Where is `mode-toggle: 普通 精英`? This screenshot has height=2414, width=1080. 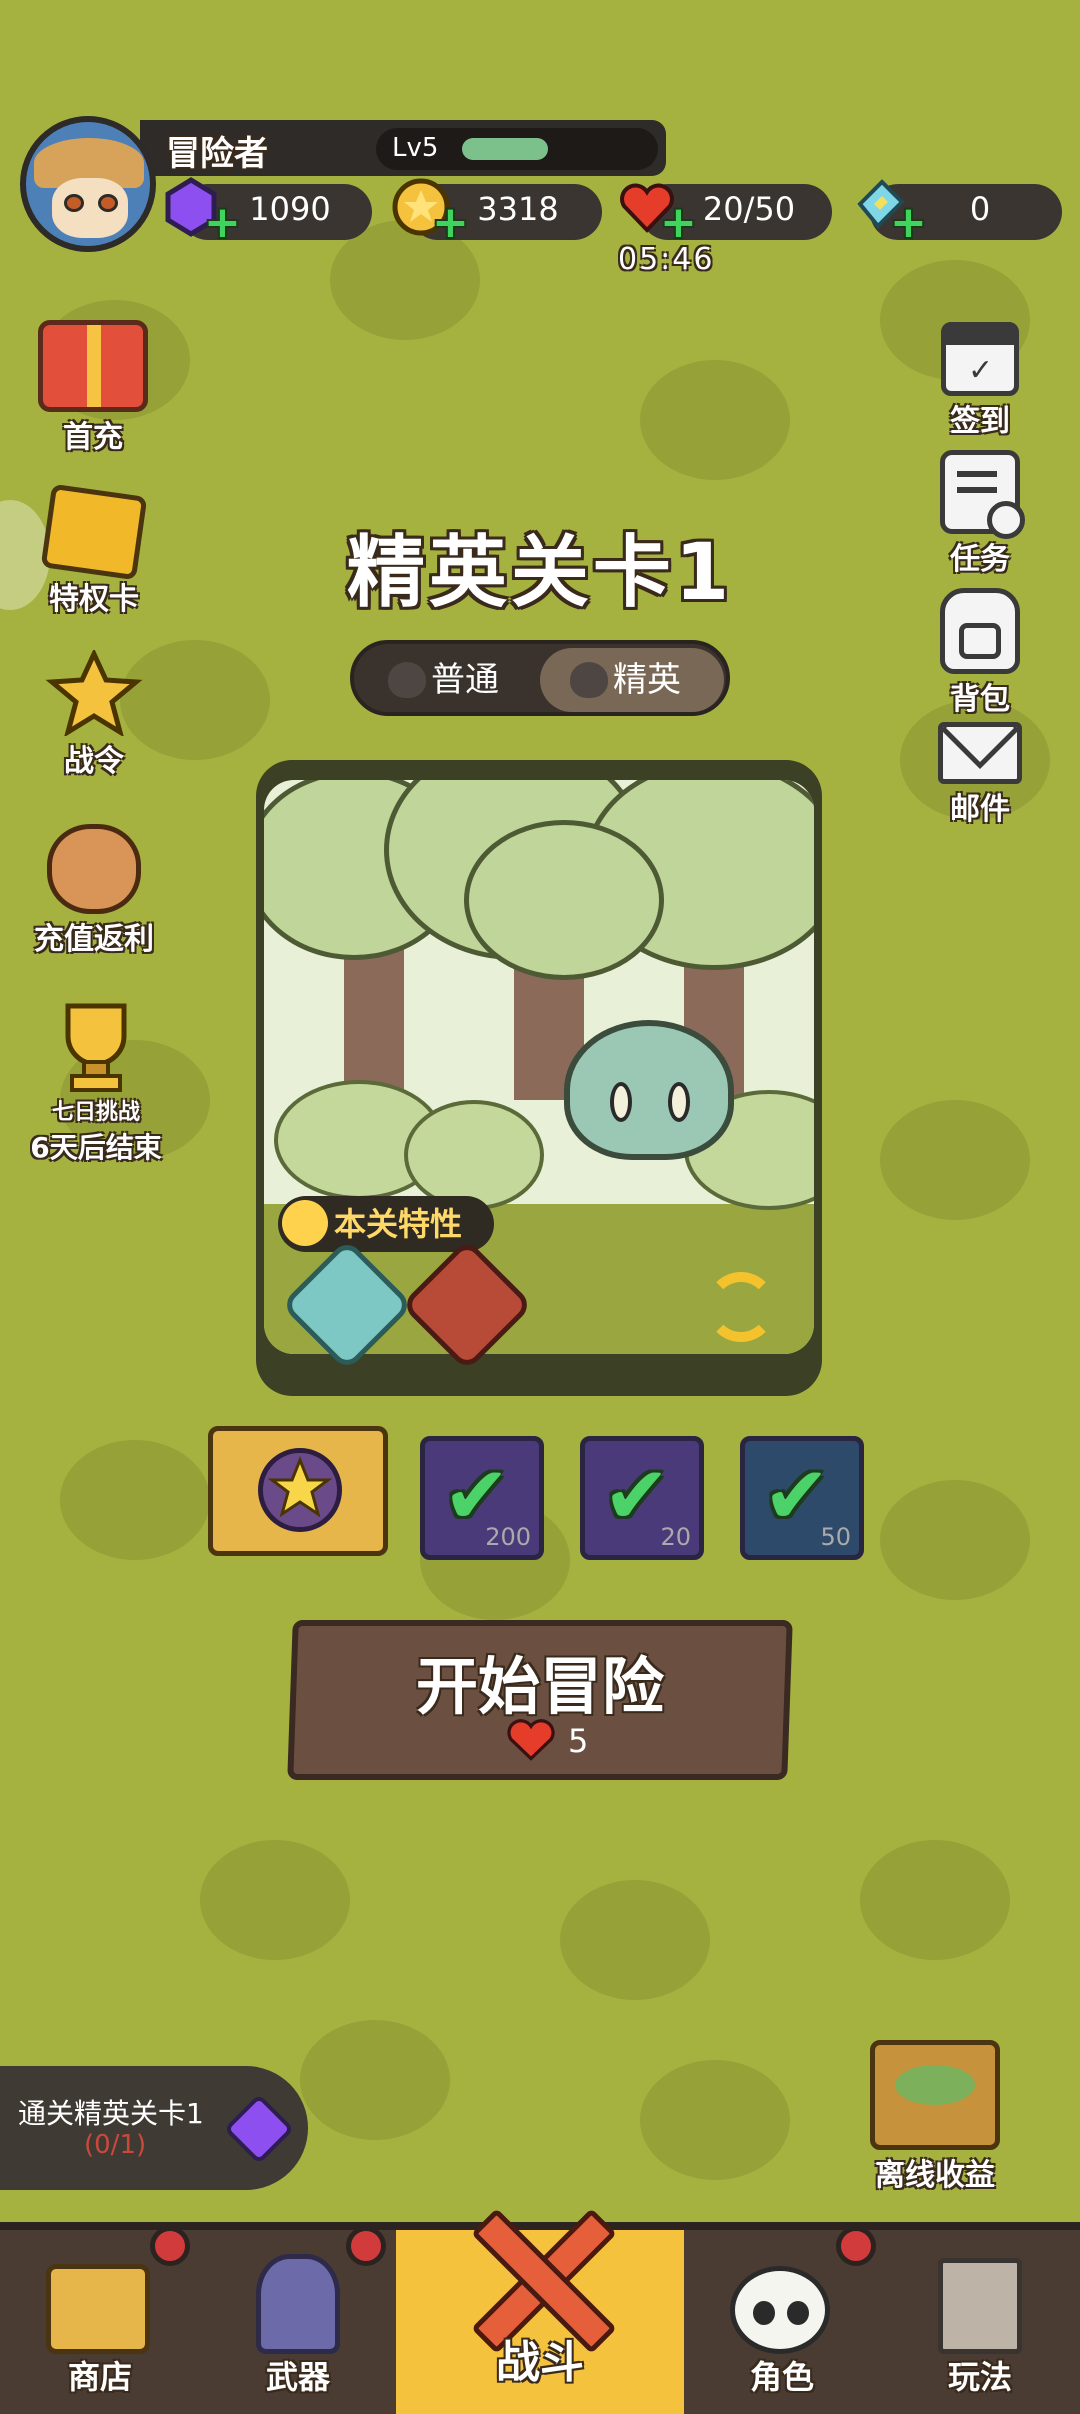 mode-toggle: 普通 精英 is located at coordinates (540, 678).